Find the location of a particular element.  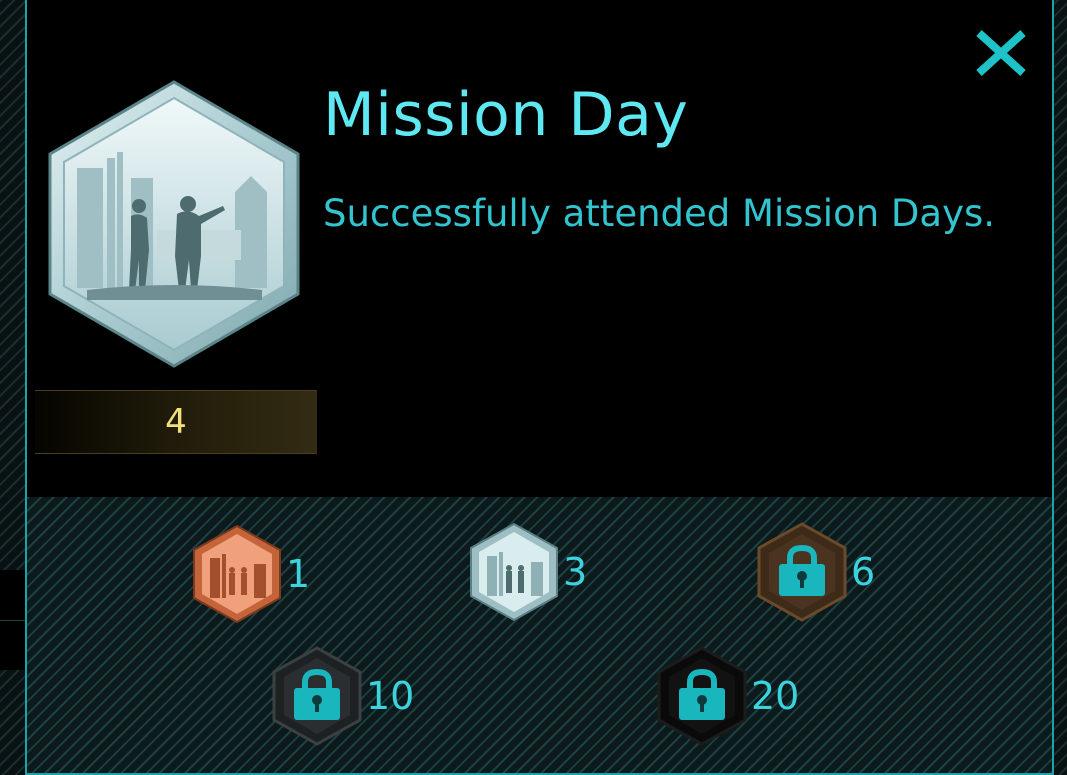

tier-bronze: 1 is located at coordinates (251, 574).